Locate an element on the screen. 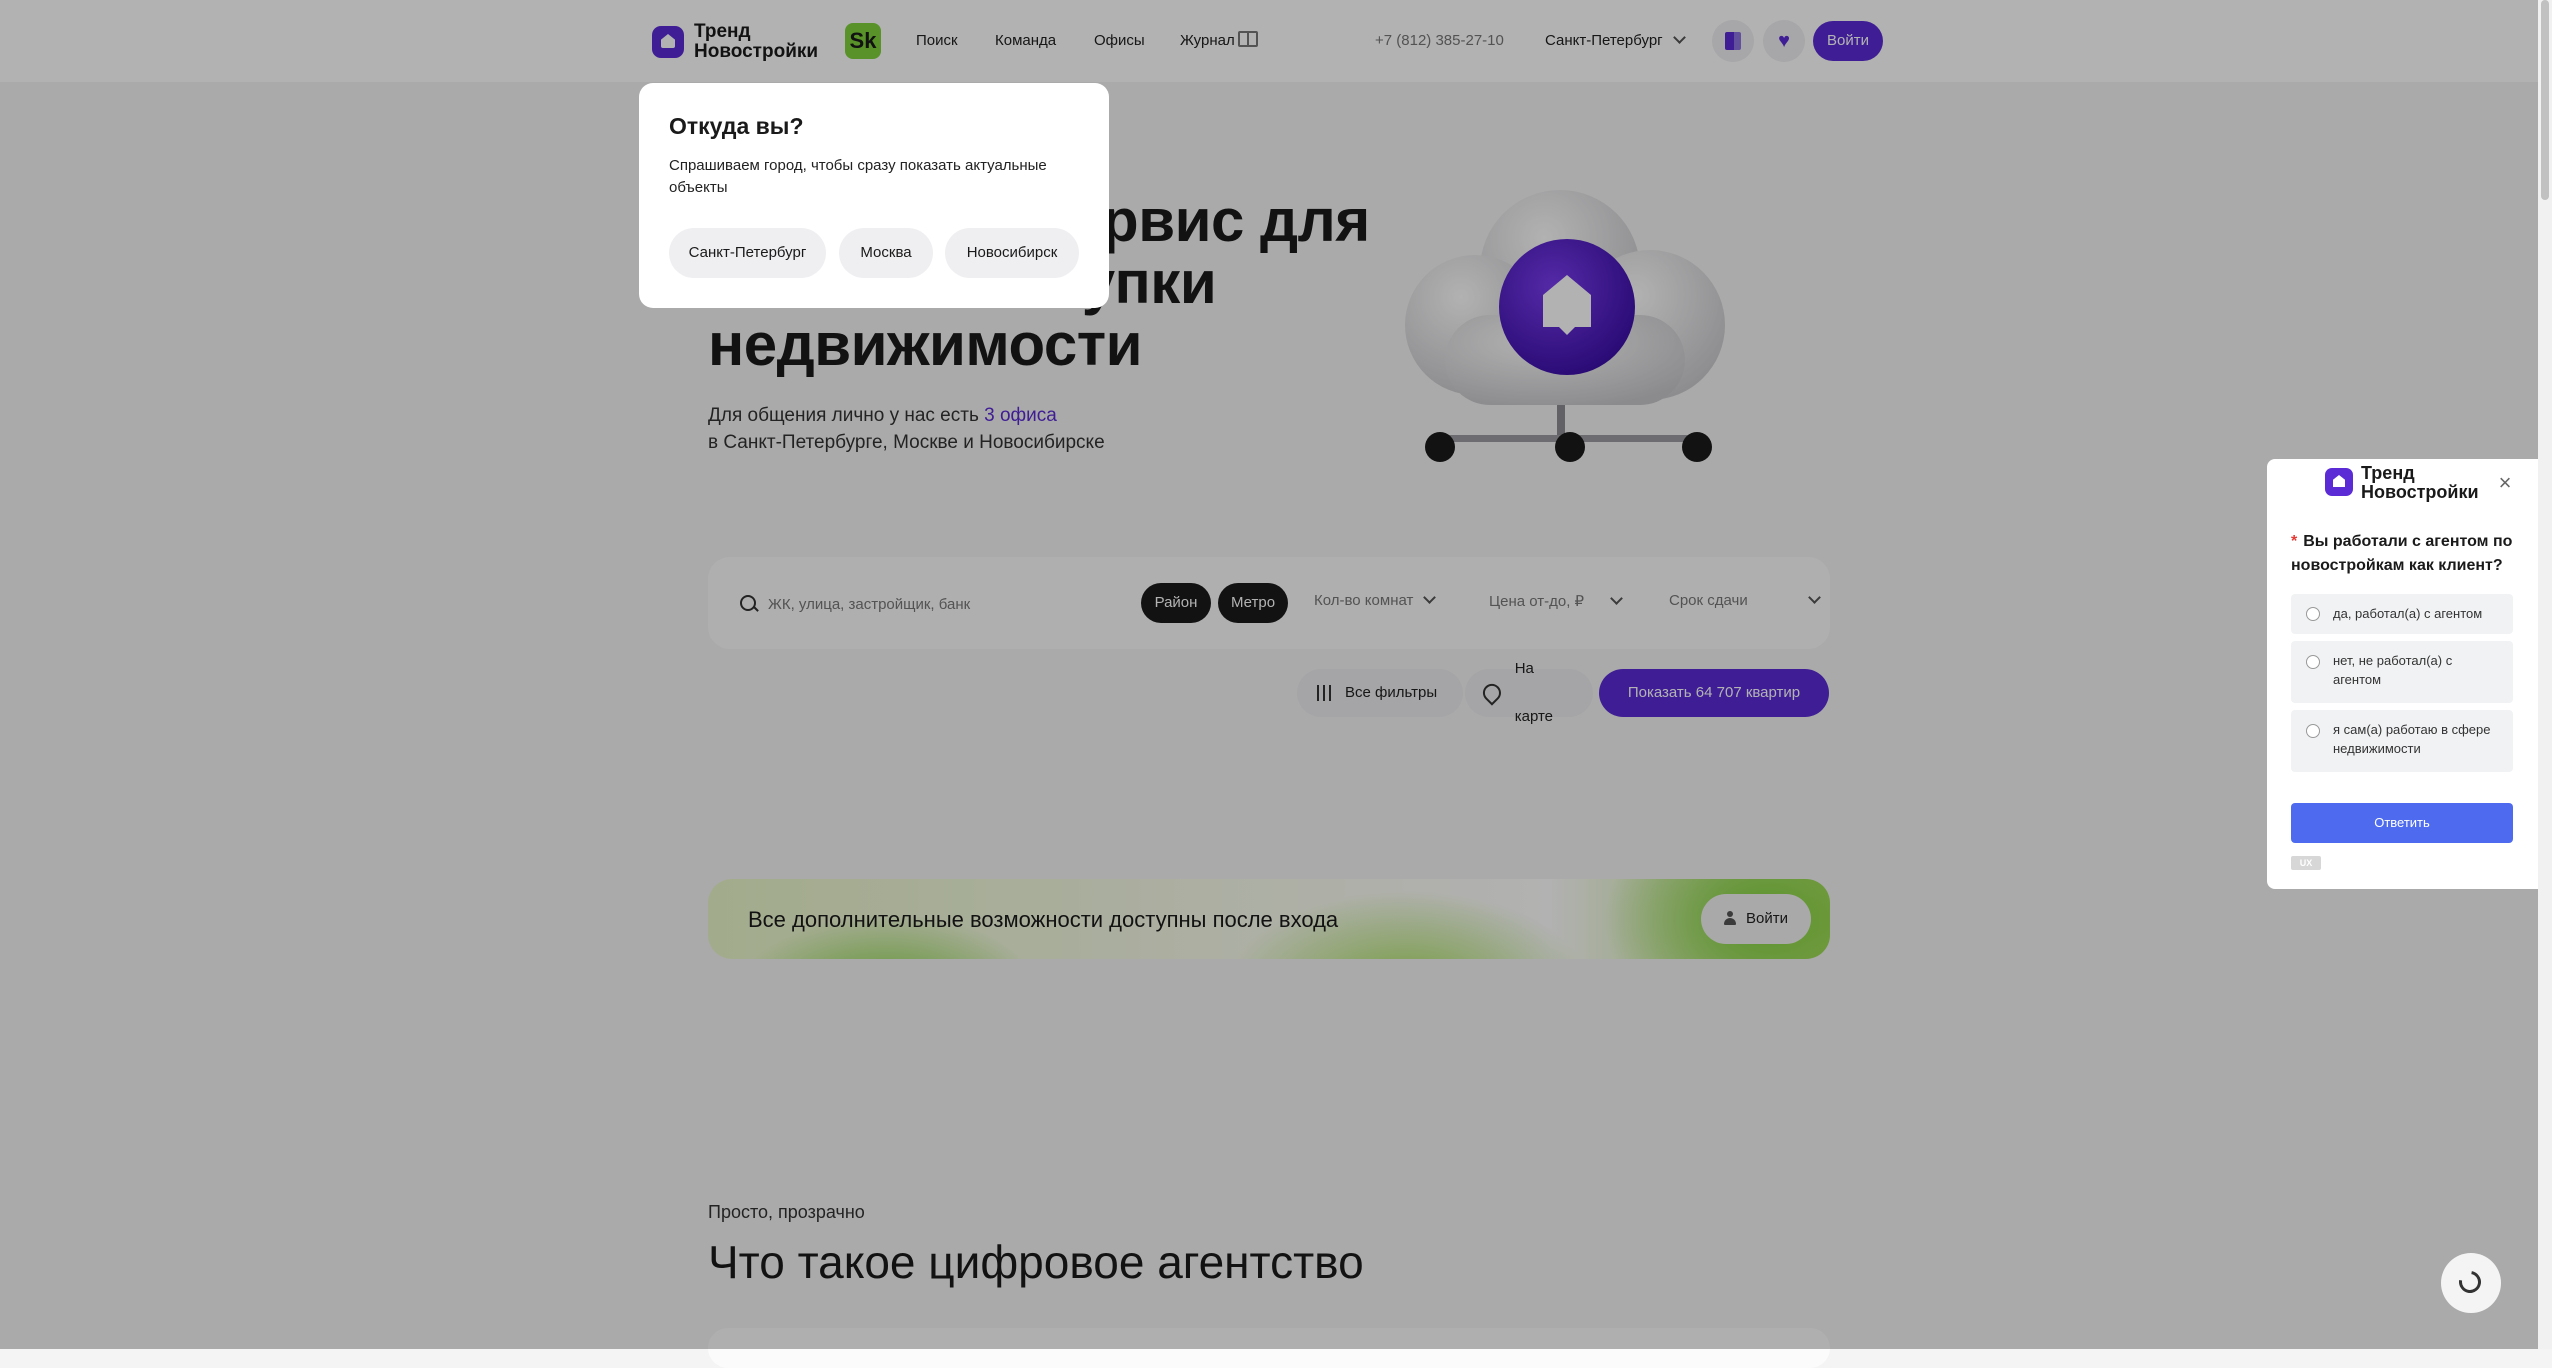  survey-option: я сам(а) работаю в сфере недвижимости is located at coordinates (2402, 741).